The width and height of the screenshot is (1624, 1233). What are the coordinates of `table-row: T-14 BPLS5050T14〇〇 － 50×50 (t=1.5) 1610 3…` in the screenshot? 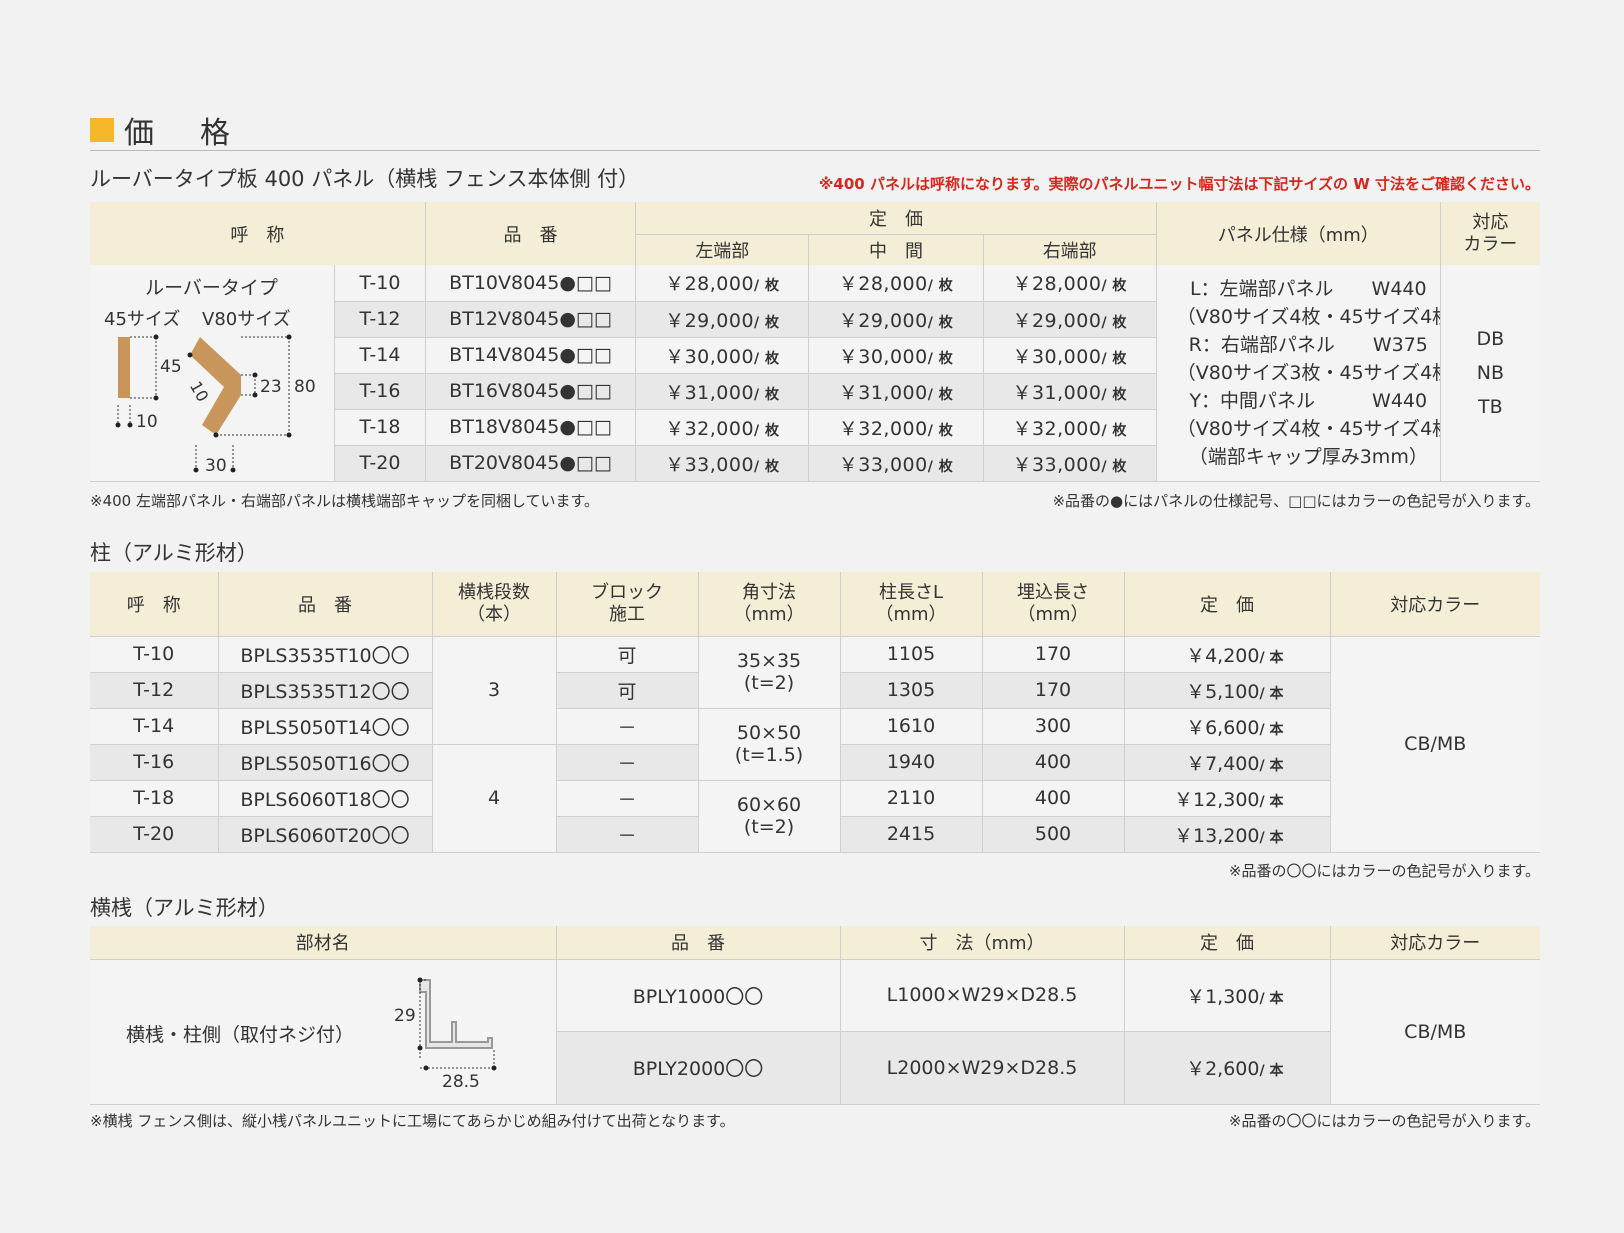 It's located at (815, 744).